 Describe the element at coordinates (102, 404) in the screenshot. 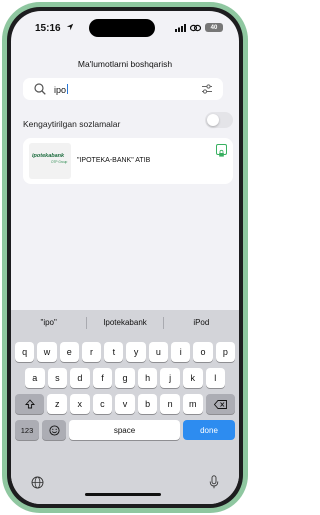

I see `key-c: c` at that location.